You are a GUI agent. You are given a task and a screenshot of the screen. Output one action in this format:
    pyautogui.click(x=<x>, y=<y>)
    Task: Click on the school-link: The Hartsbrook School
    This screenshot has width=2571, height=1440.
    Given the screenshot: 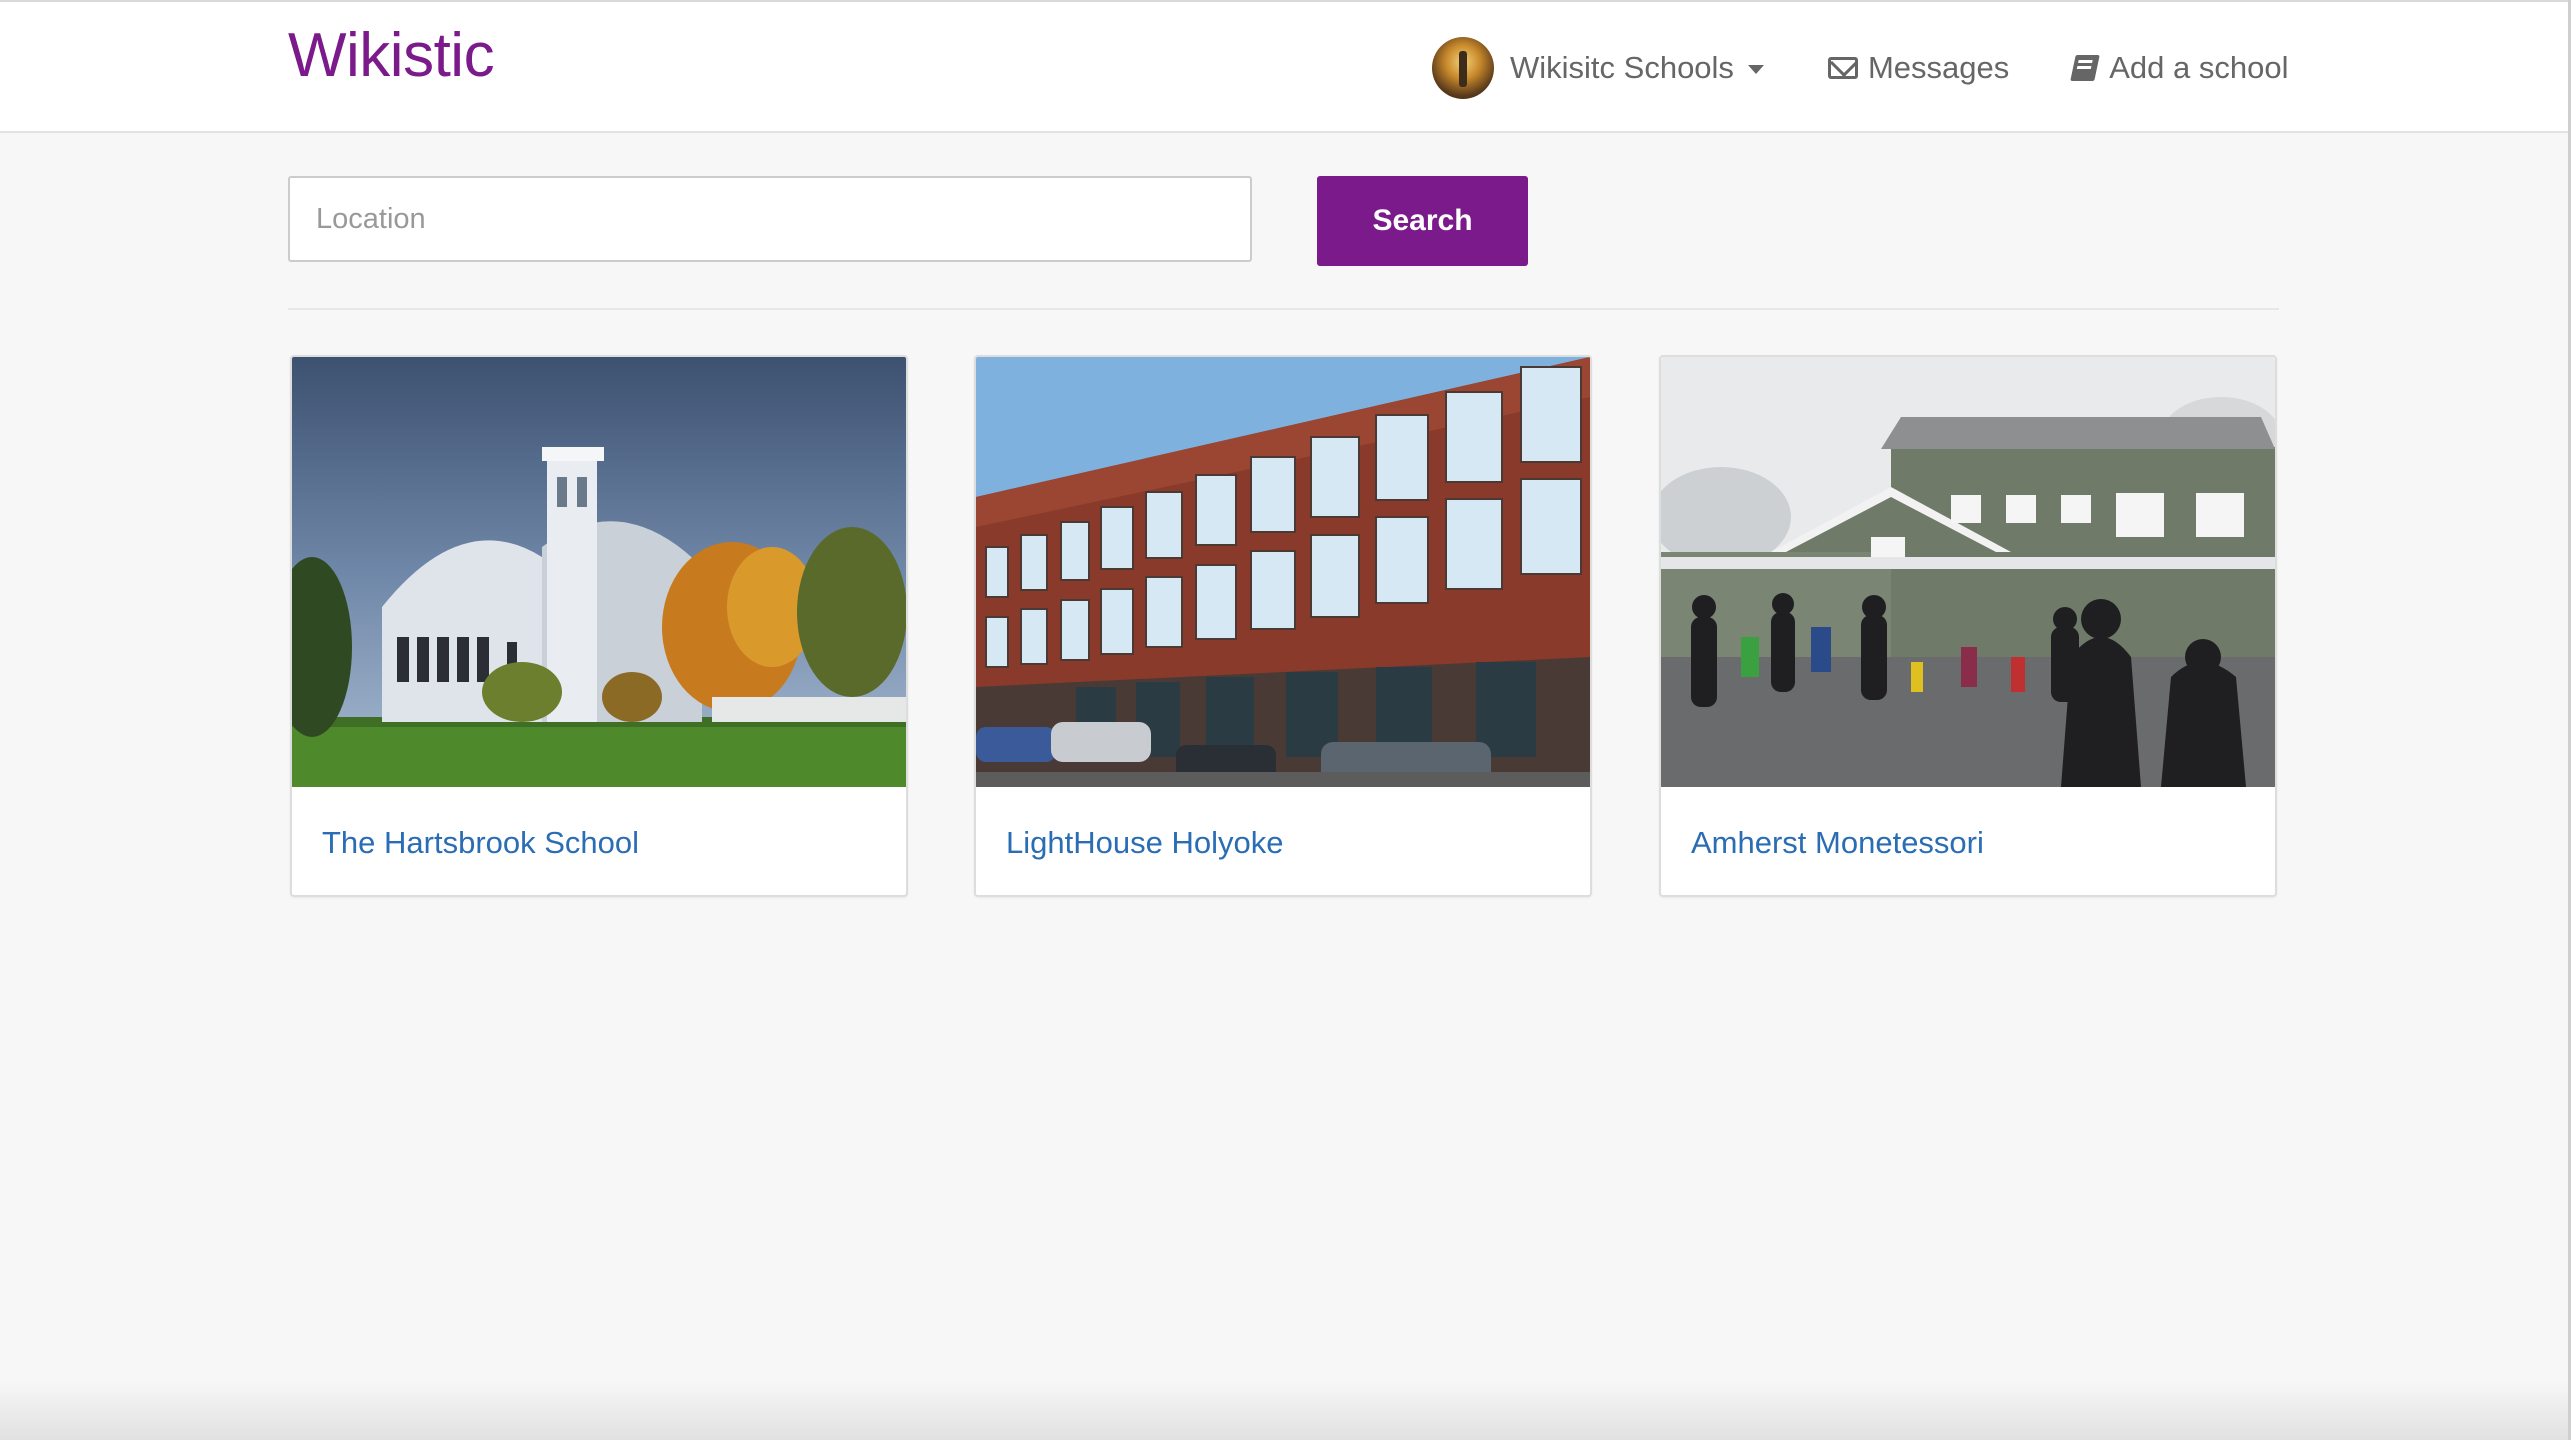 What is the action you would take?
    pyautogui.click(x=480, y=843)
    